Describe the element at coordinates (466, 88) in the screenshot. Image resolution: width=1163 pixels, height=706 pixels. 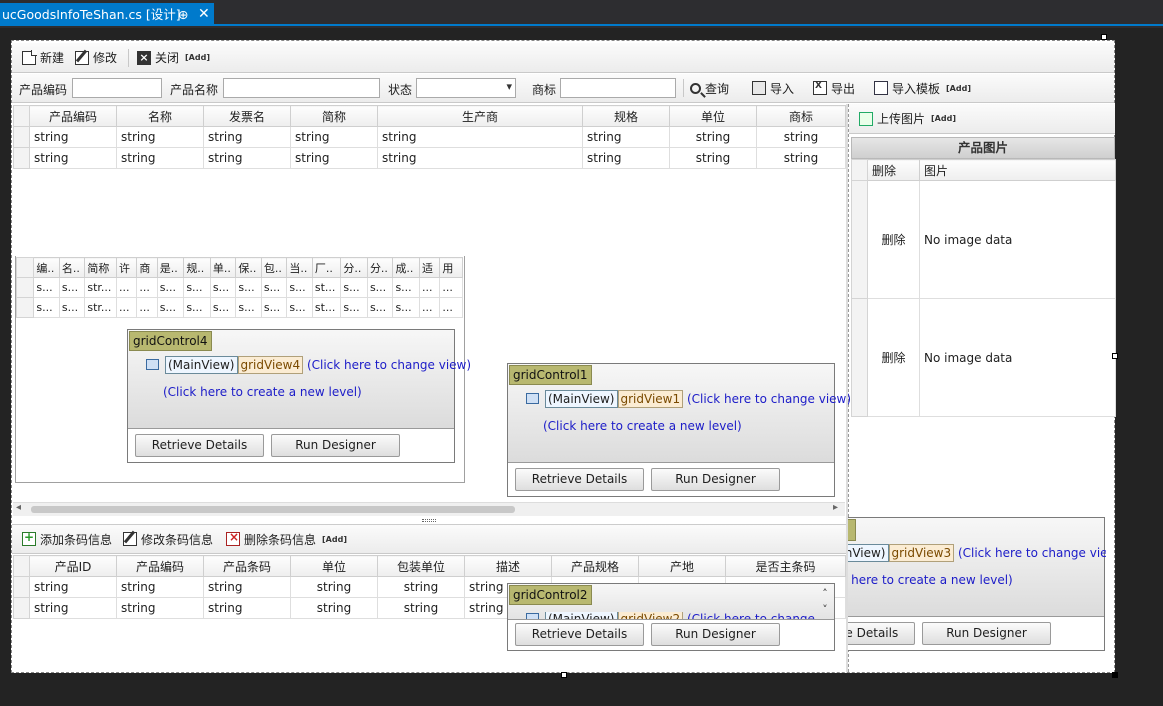
I see `status-select` at that location.